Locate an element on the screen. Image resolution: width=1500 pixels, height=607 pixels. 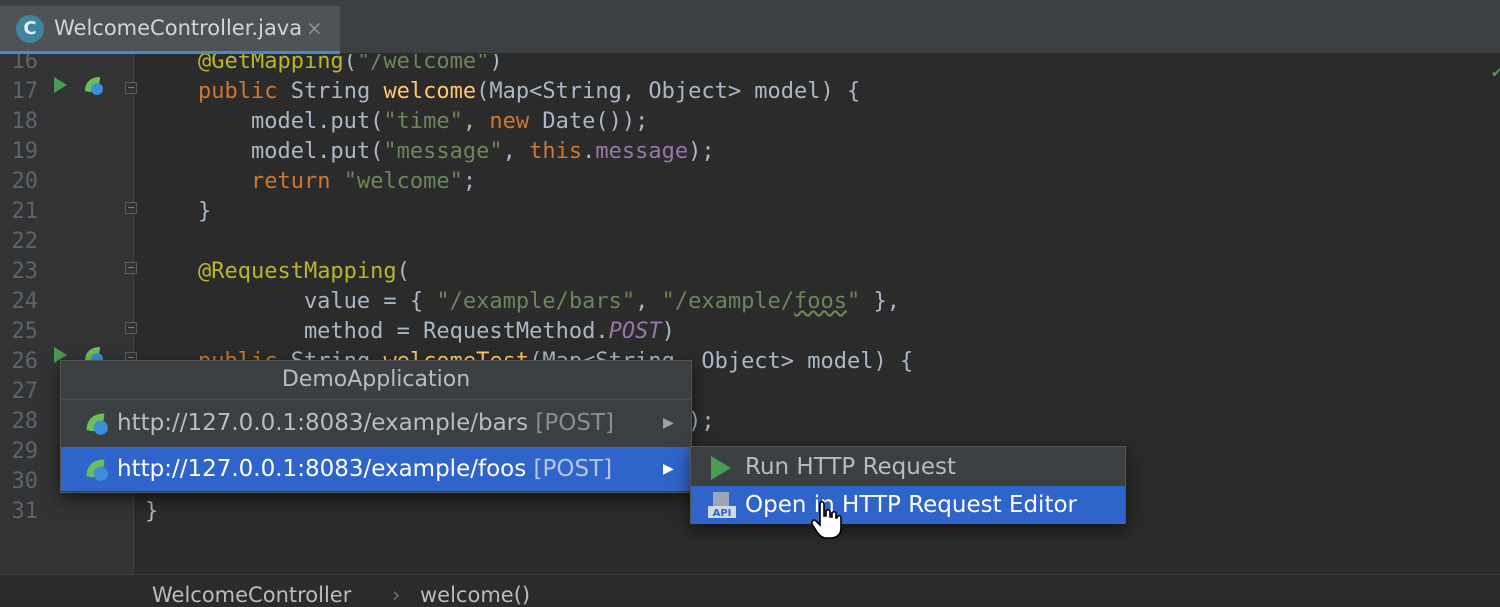
line-number: 21 is located at coordinates (25, 211).